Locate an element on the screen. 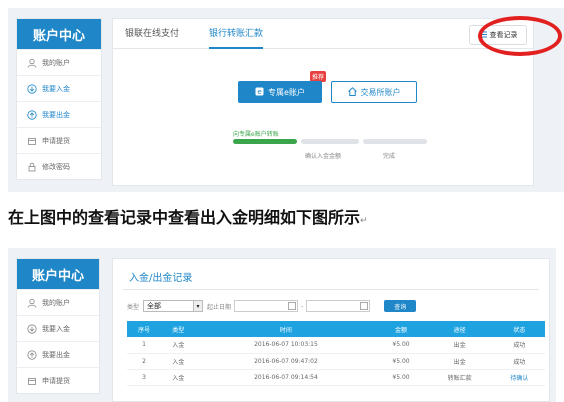 The width and height of the screenshot is (564, 402). table-row: 2 入金 2016-06-07 09:47:02 ¥5.00 出金 成功 is located at coordinates (336, 361).